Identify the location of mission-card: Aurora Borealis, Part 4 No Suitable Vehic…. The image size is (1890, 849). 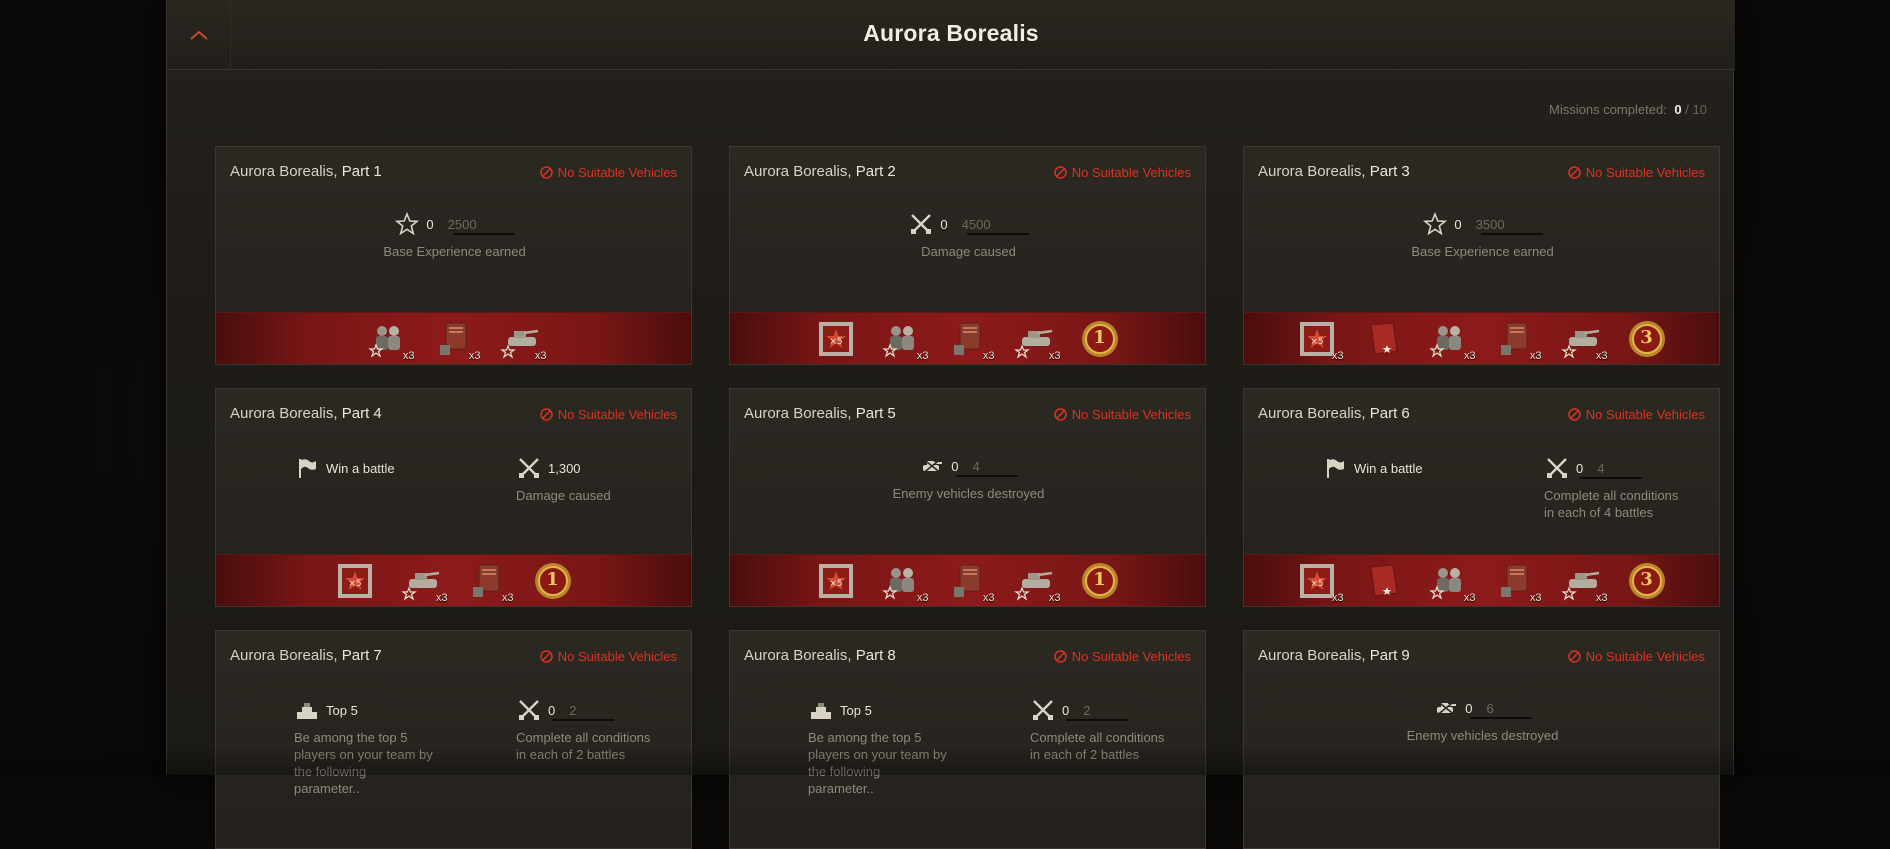
(453, 497).